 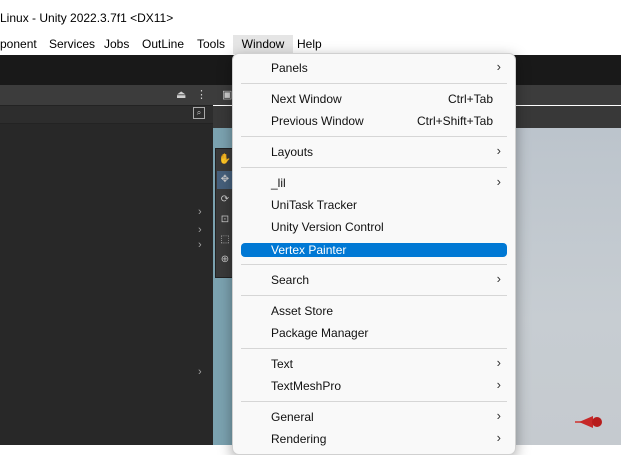 I want to click on menu-item-label: UniTask Tracker, so click(x=314, y=205).